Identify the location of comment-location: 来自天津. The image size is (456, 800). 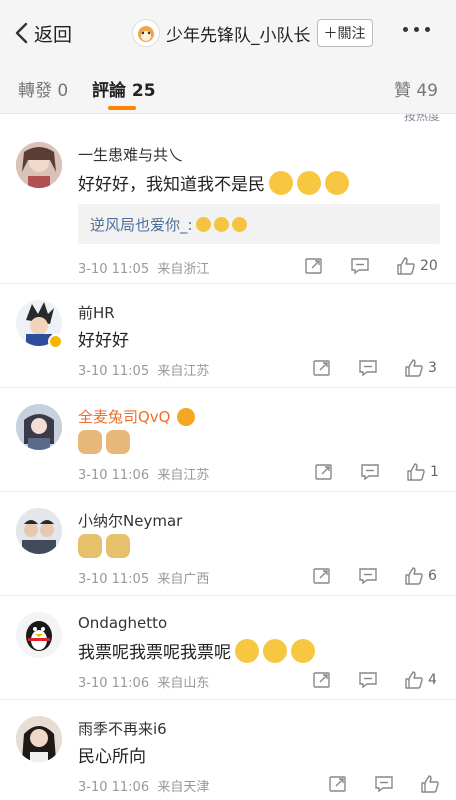
(183, 787).